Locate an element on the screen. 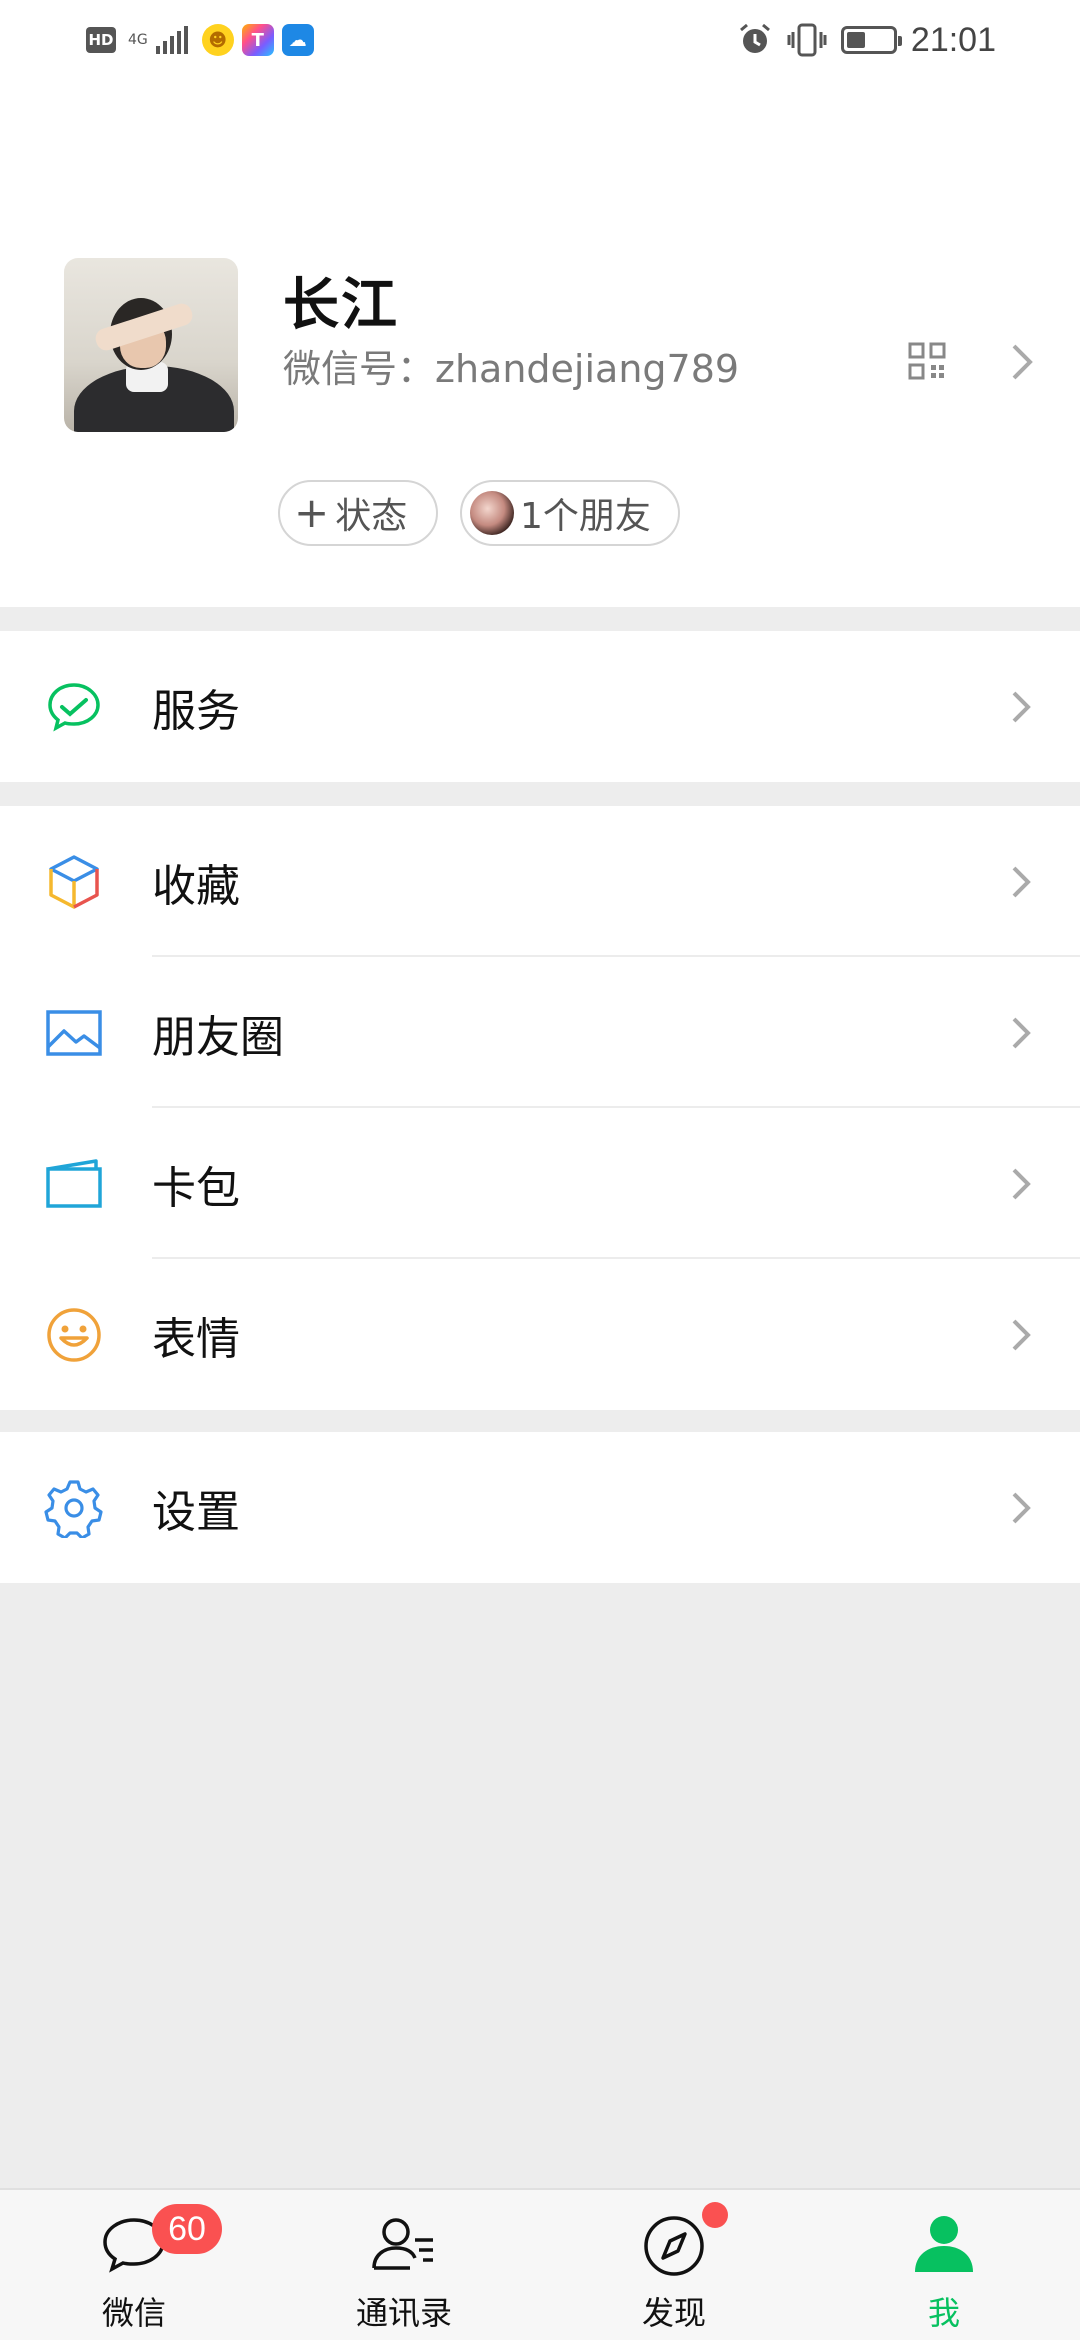 This screenshot has width=1080, height=2340. tab-label-contacts: 通讯录 is located at coordinates (403, 2313).